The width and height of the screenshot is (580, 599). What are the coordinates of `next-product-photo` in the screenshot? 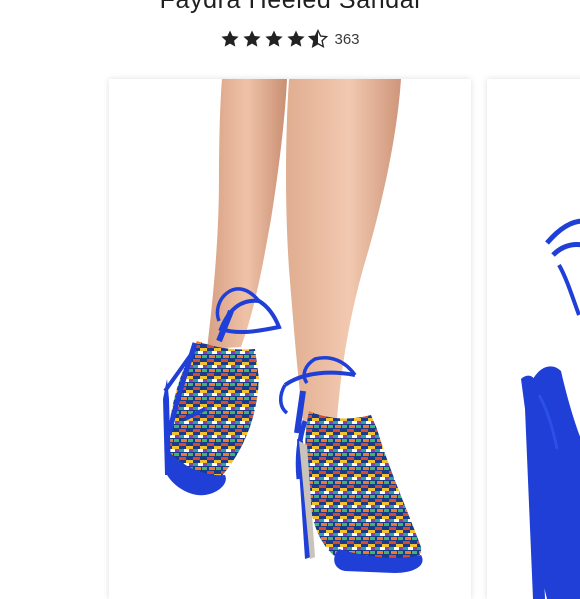 It's located at (533, 339).